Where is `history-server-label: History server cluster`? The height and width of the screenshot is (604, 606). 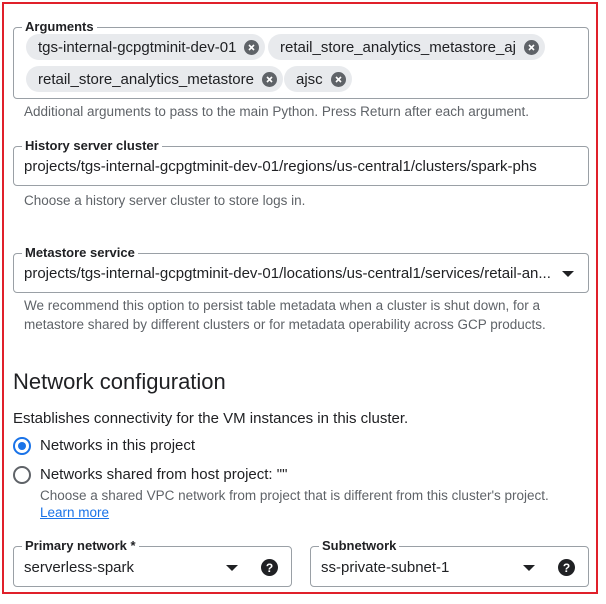 history-server-label: History server cluster is located at coordinates (92, 146).